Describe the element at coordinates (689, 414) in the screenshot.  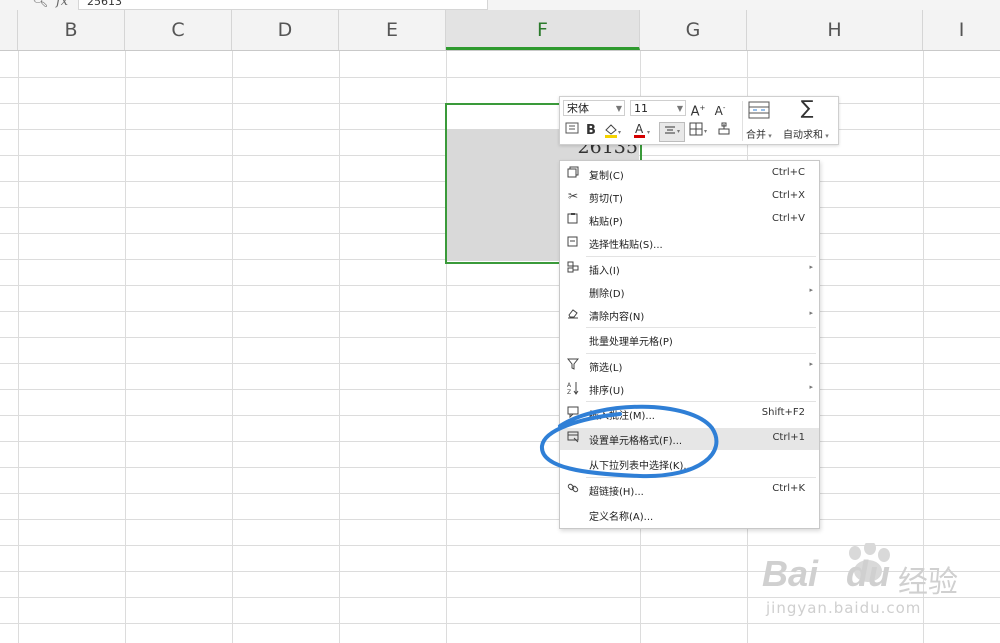
I see `menu-item-insert-comment: 插入批注(M)... Shift+F2` at that location.